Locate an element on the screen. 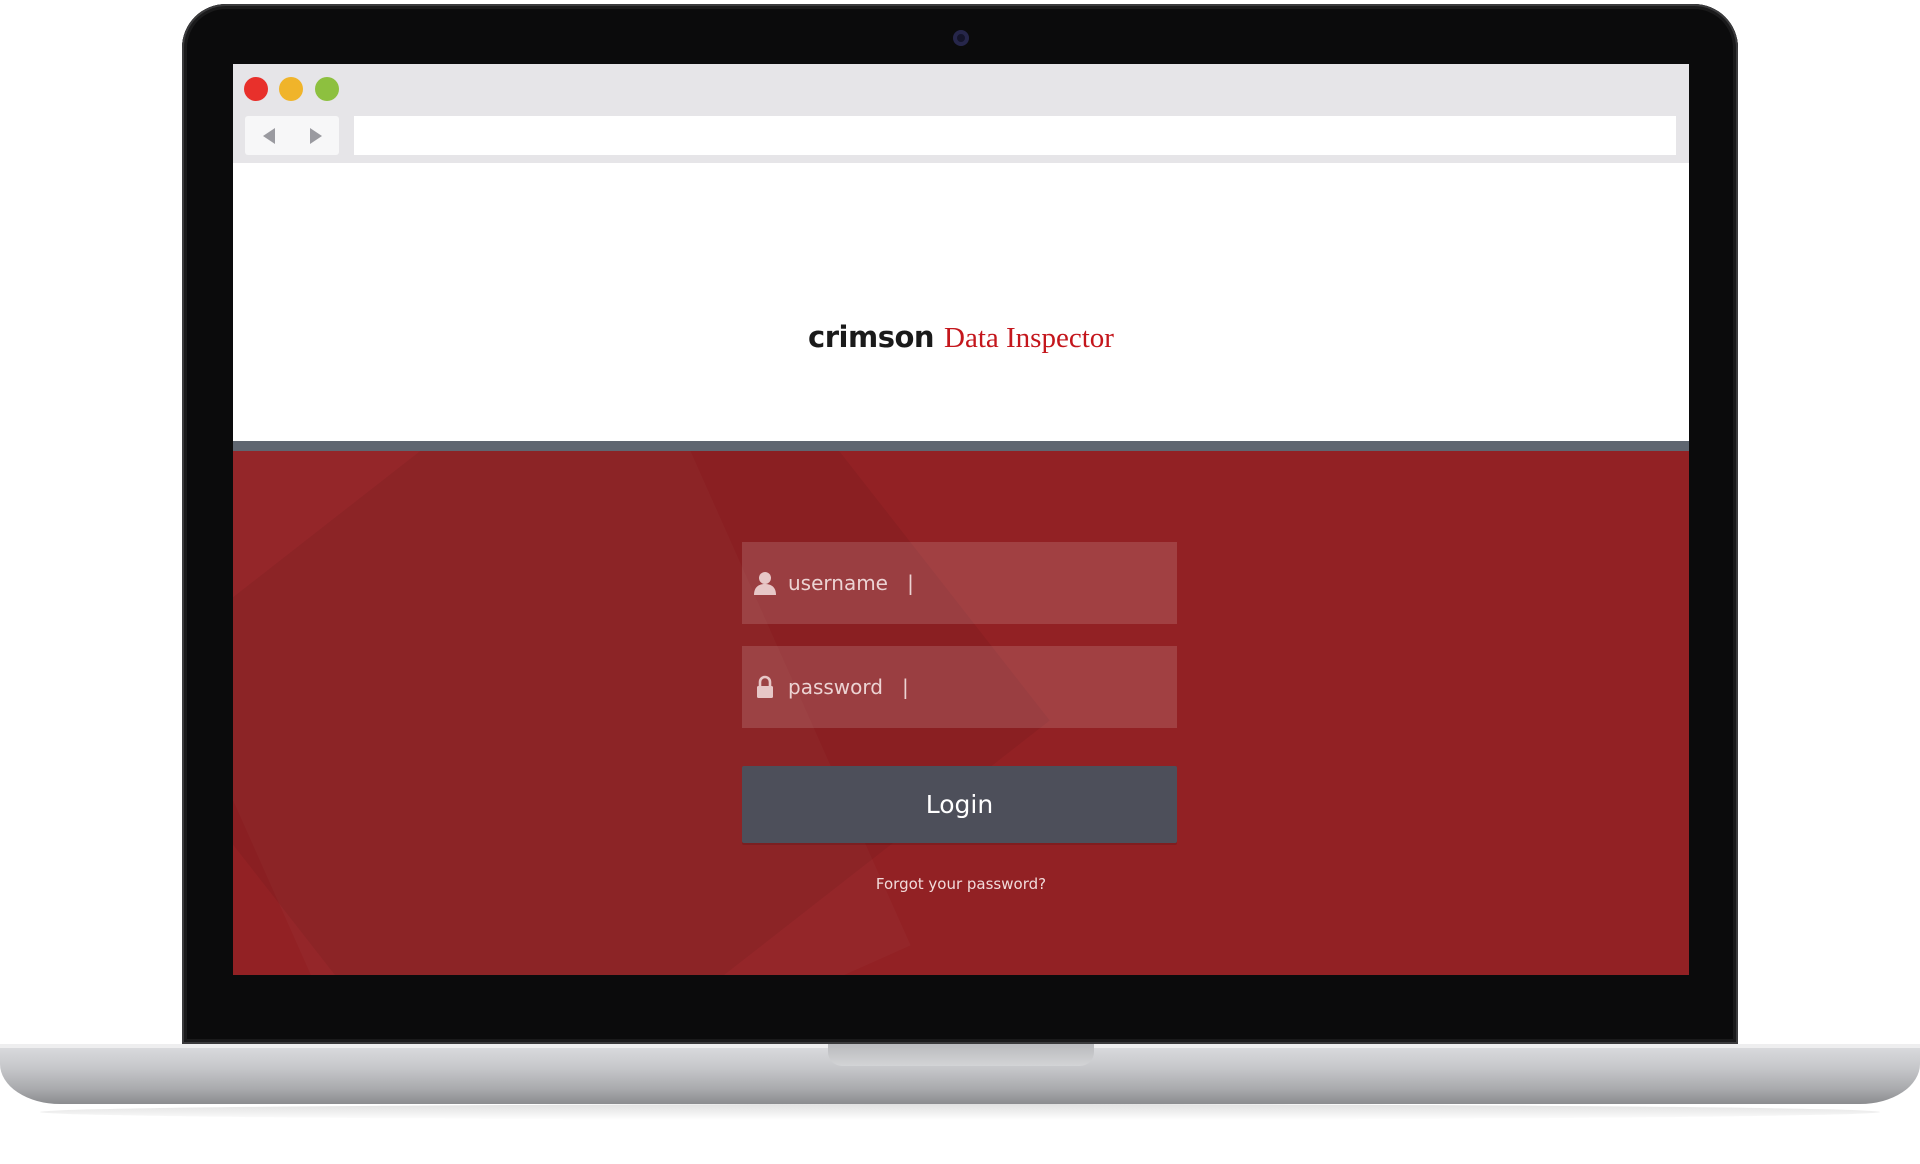 The width and height of the screenshot is (1920, 1164). password-input is located at coordinates (982, 687).